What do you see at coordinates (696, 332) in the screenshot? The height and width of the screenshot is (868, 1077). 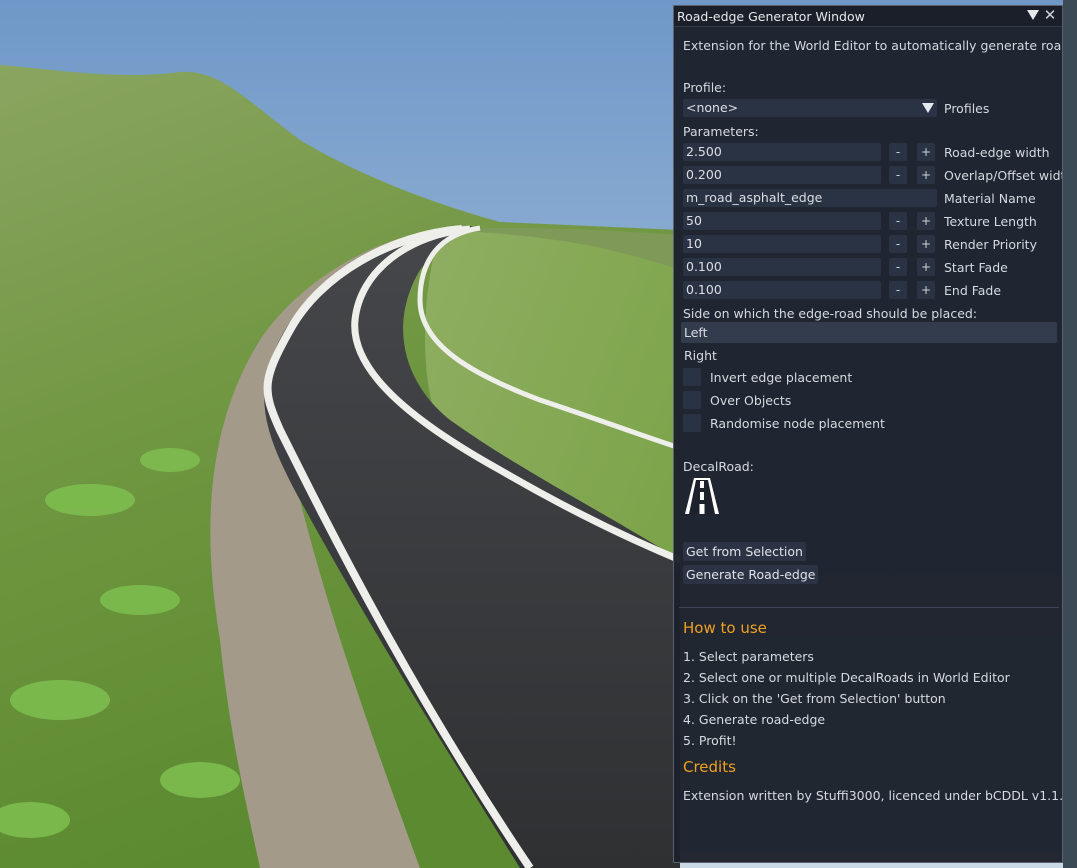 I see `side-option-left-label: Left` at bounding box center [696, 332].